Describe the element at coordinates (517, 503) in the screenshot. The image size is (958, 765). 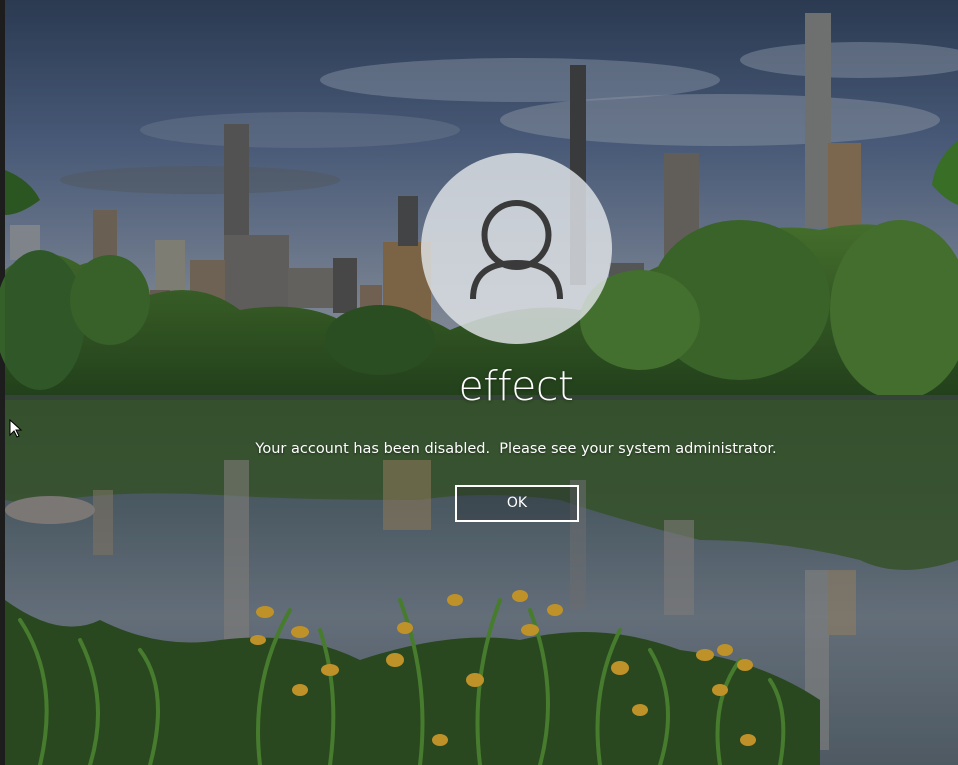
I see `ok-button: OK` at that location.